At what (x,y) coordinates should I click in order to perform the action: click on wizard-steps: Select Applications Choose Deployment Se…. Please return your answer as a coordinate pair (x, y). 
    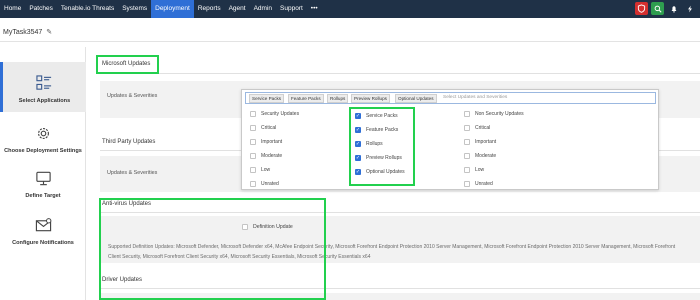
    Looking at the image, I should click on (43, 173).